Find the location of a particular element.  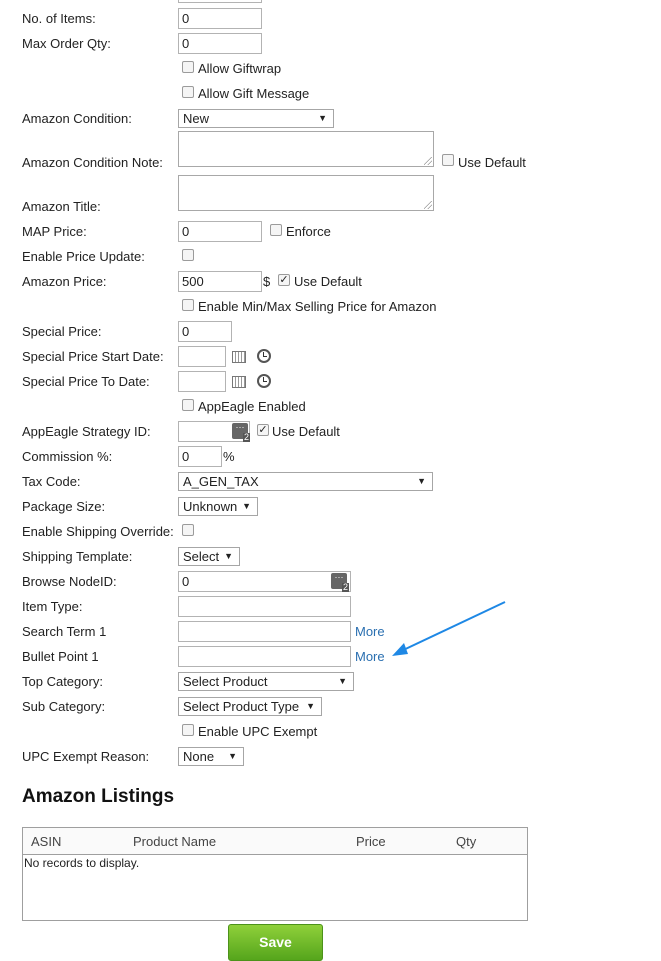

annotation-arrow is located at coordinates (449, 628).